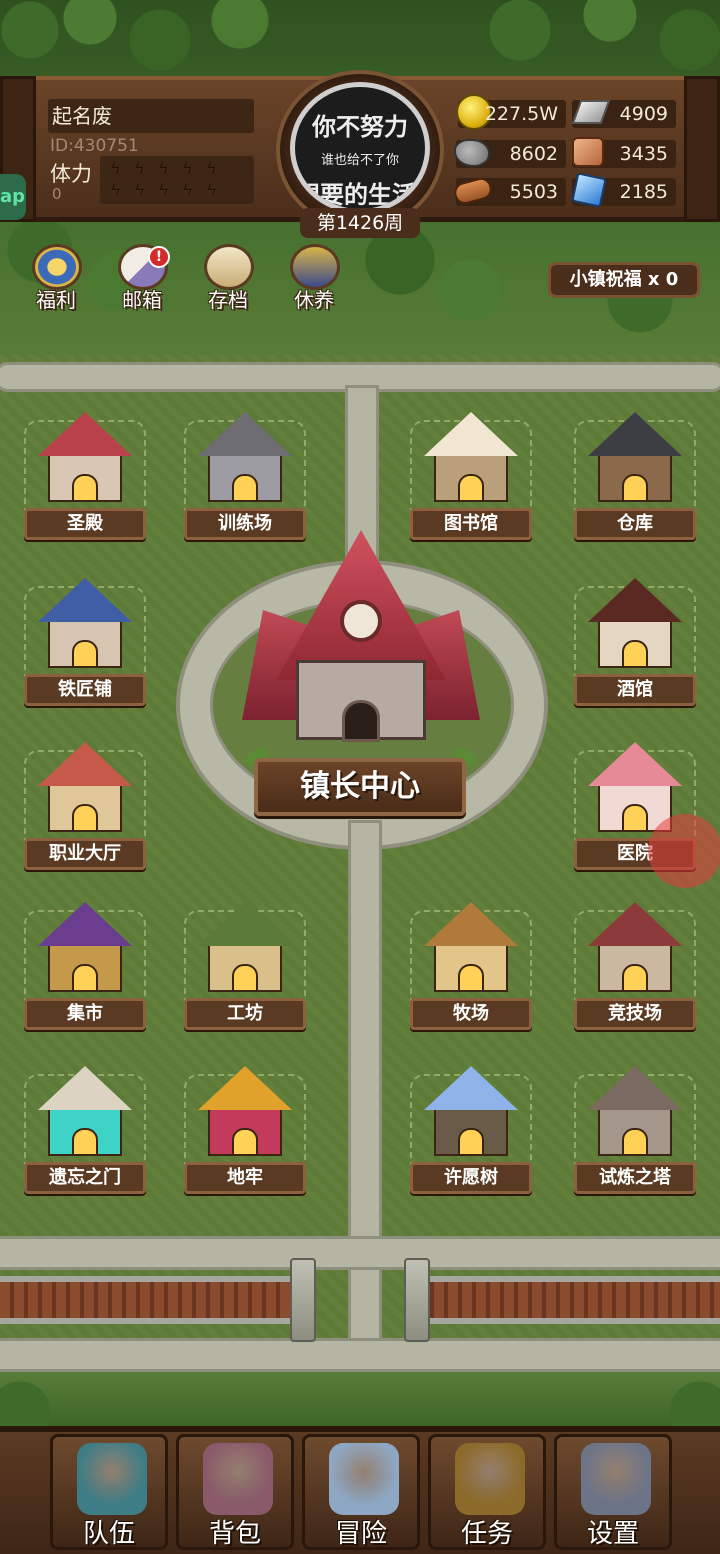 The width and height of the screenshot is (720, 1554). I want to click on building-dungeon-flame: 地牢, so click(245, 1132).